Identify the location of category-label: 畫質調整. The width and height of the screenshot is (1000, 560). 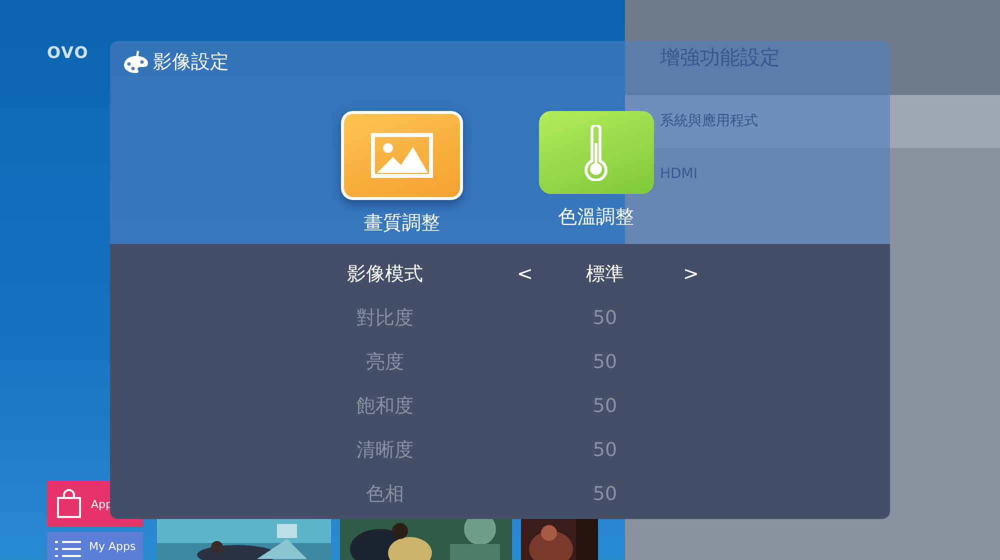
(402, 223).